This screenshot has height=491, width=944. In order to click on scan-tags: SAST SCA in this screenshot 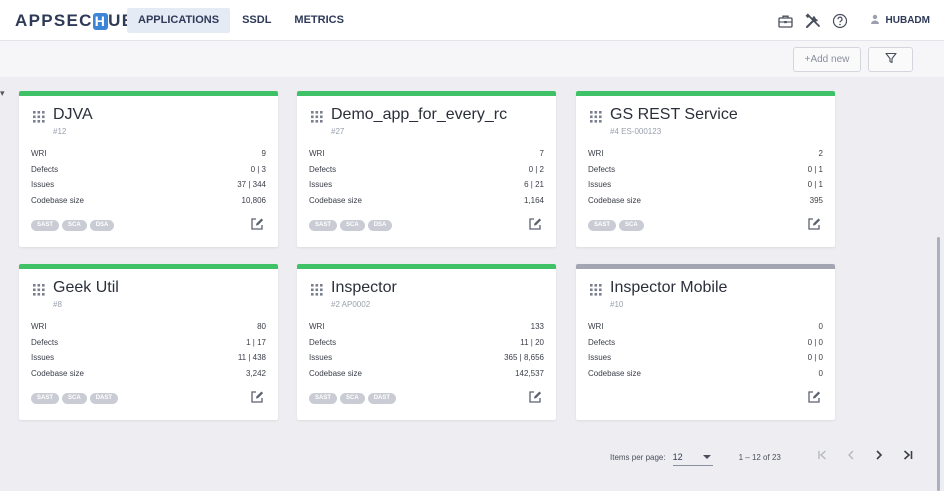, I will do `click(616, 225)`.